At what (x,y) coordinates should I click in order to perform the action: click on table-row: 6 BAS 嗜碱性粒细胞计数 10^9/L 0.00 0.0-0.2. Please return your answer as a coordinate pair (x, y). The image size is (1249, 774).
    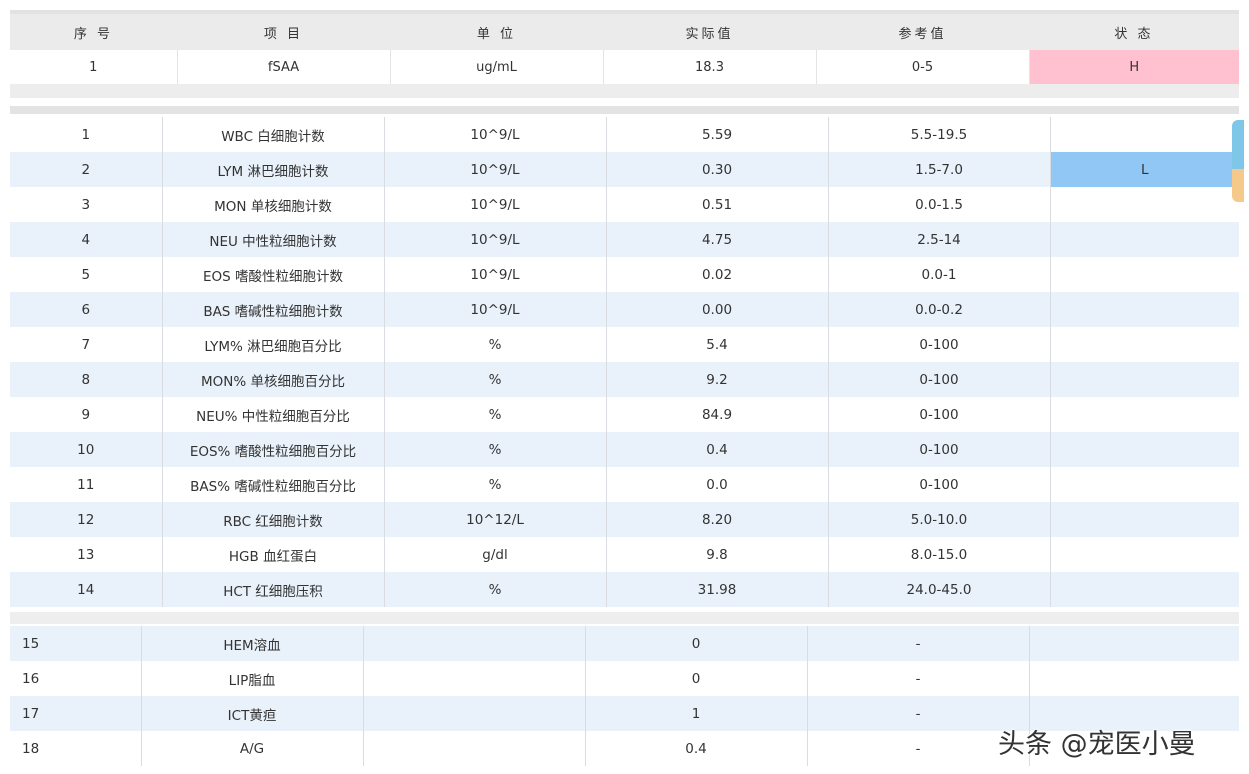
    Looking at the image, I should click on (624, 309).